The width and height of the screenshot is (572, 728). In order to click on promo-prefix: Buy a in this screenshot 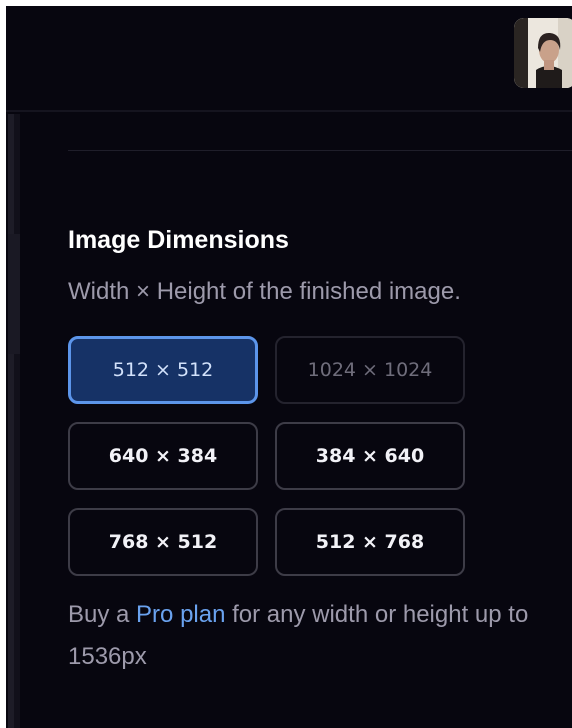, I will do `click(102, 614)`.